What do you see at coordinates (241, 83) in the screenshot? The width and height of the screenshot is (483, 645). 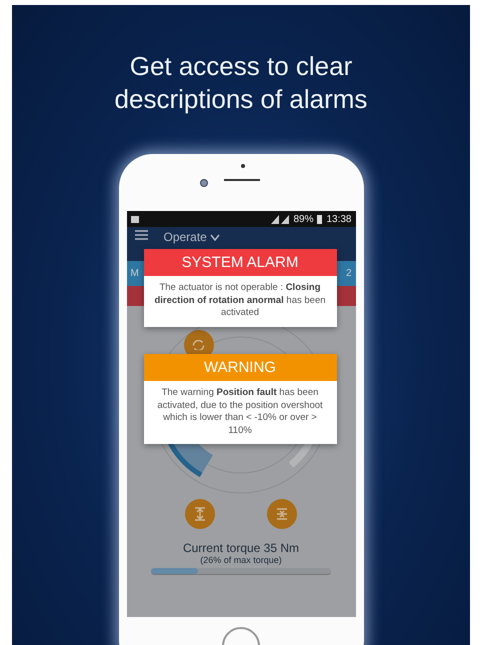 I see `headline: Get access to clear descriptions of alarms` at bounding box center [241, 83].